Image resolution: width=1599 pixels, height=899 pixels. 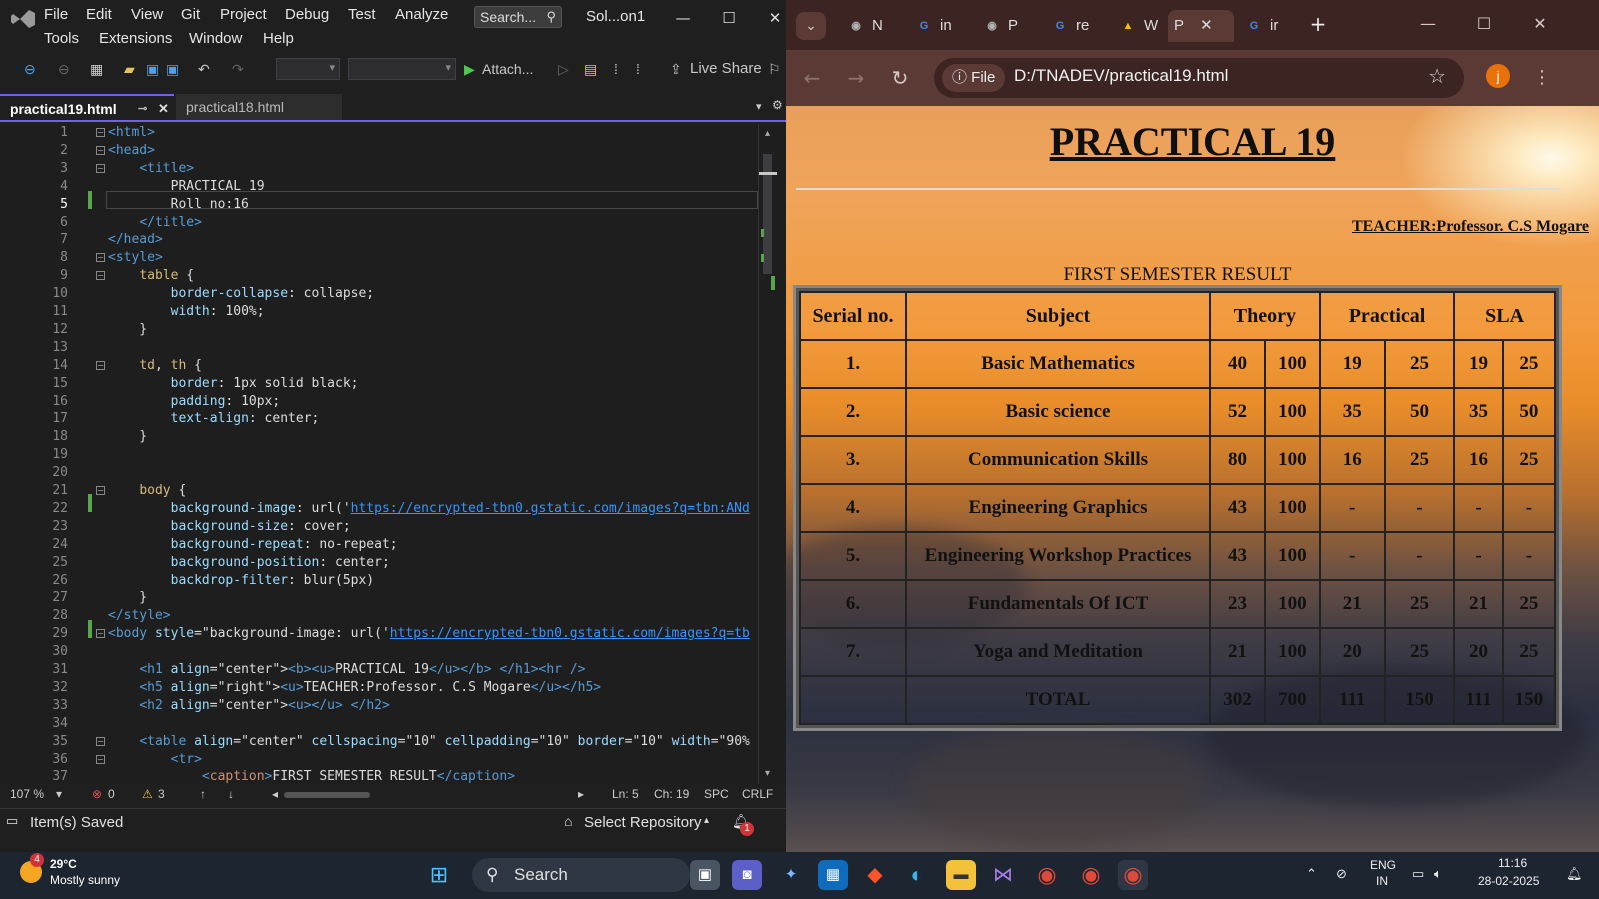 I want to click on column-indicator: Ch: 19, so click(x=671, y=794).